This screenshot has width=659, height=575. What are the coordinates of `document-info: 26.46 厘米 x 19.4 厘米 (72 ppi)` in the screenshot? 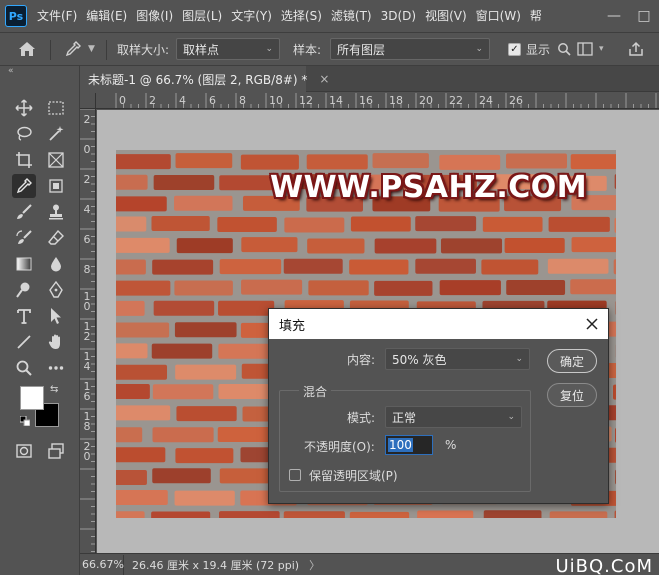 It's located at (216, 565).